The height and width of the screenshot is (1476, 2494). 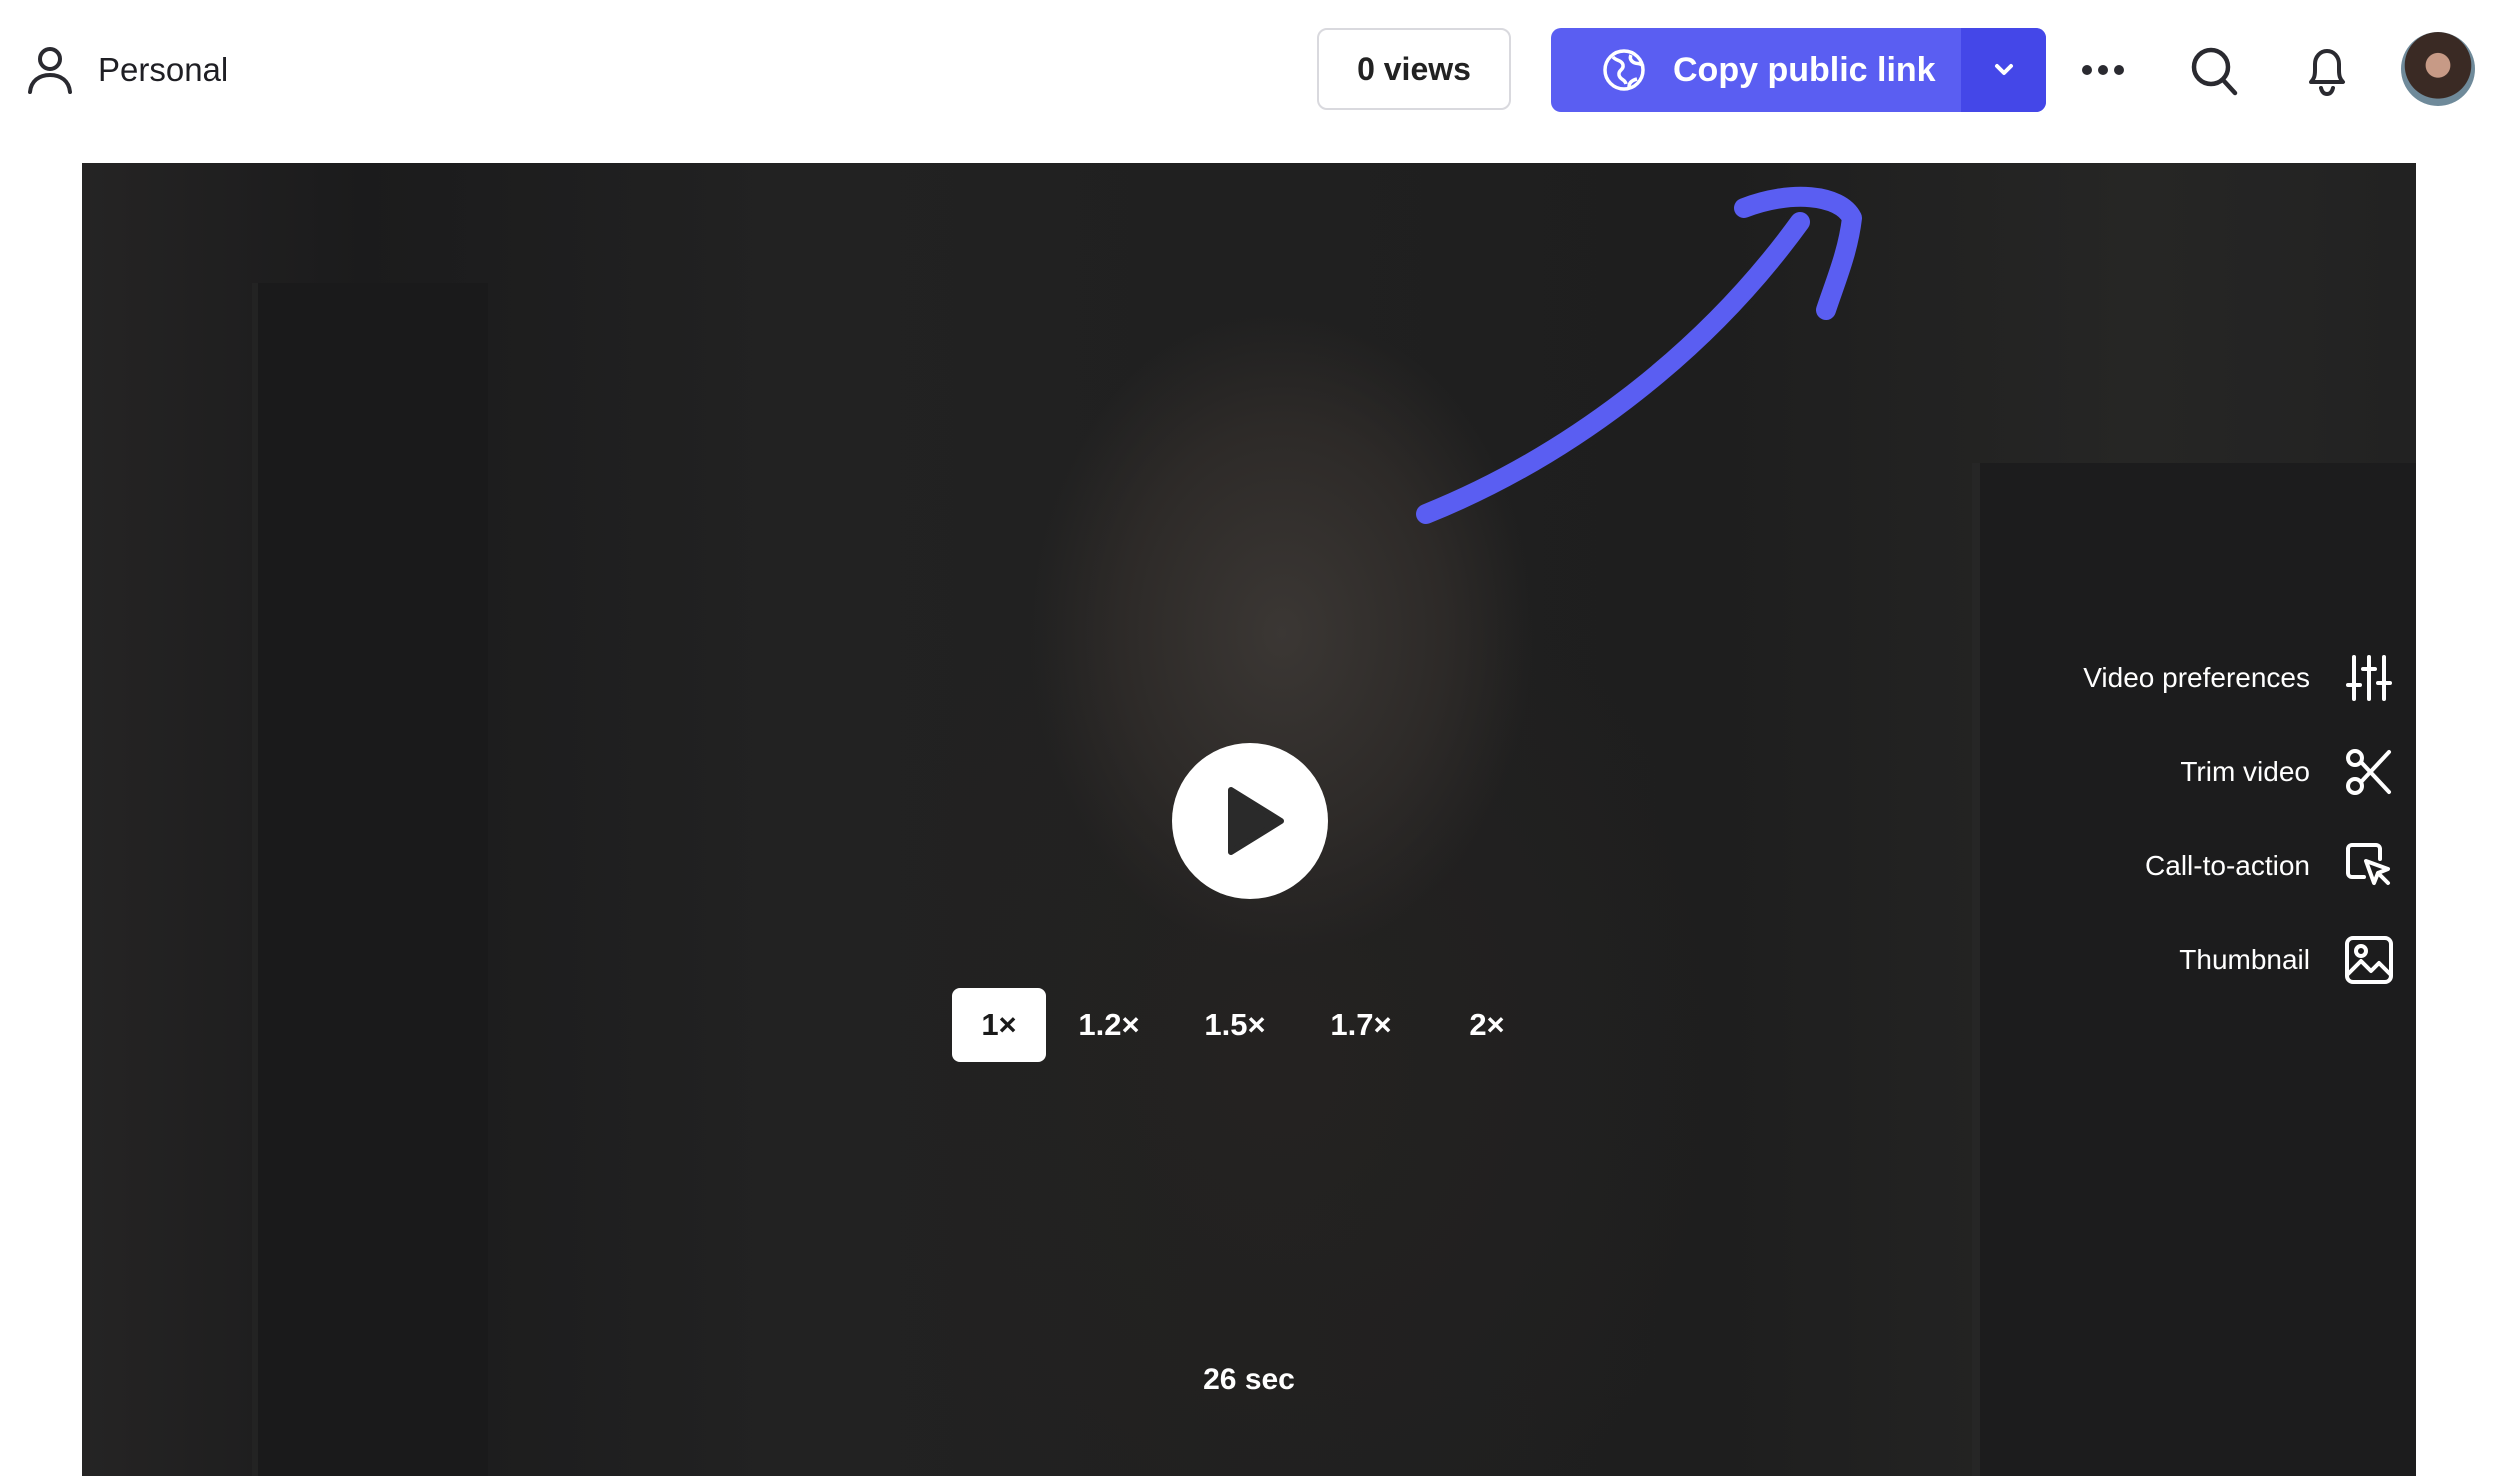 I want to click on notifications-button, so click(x=2327, y=70).